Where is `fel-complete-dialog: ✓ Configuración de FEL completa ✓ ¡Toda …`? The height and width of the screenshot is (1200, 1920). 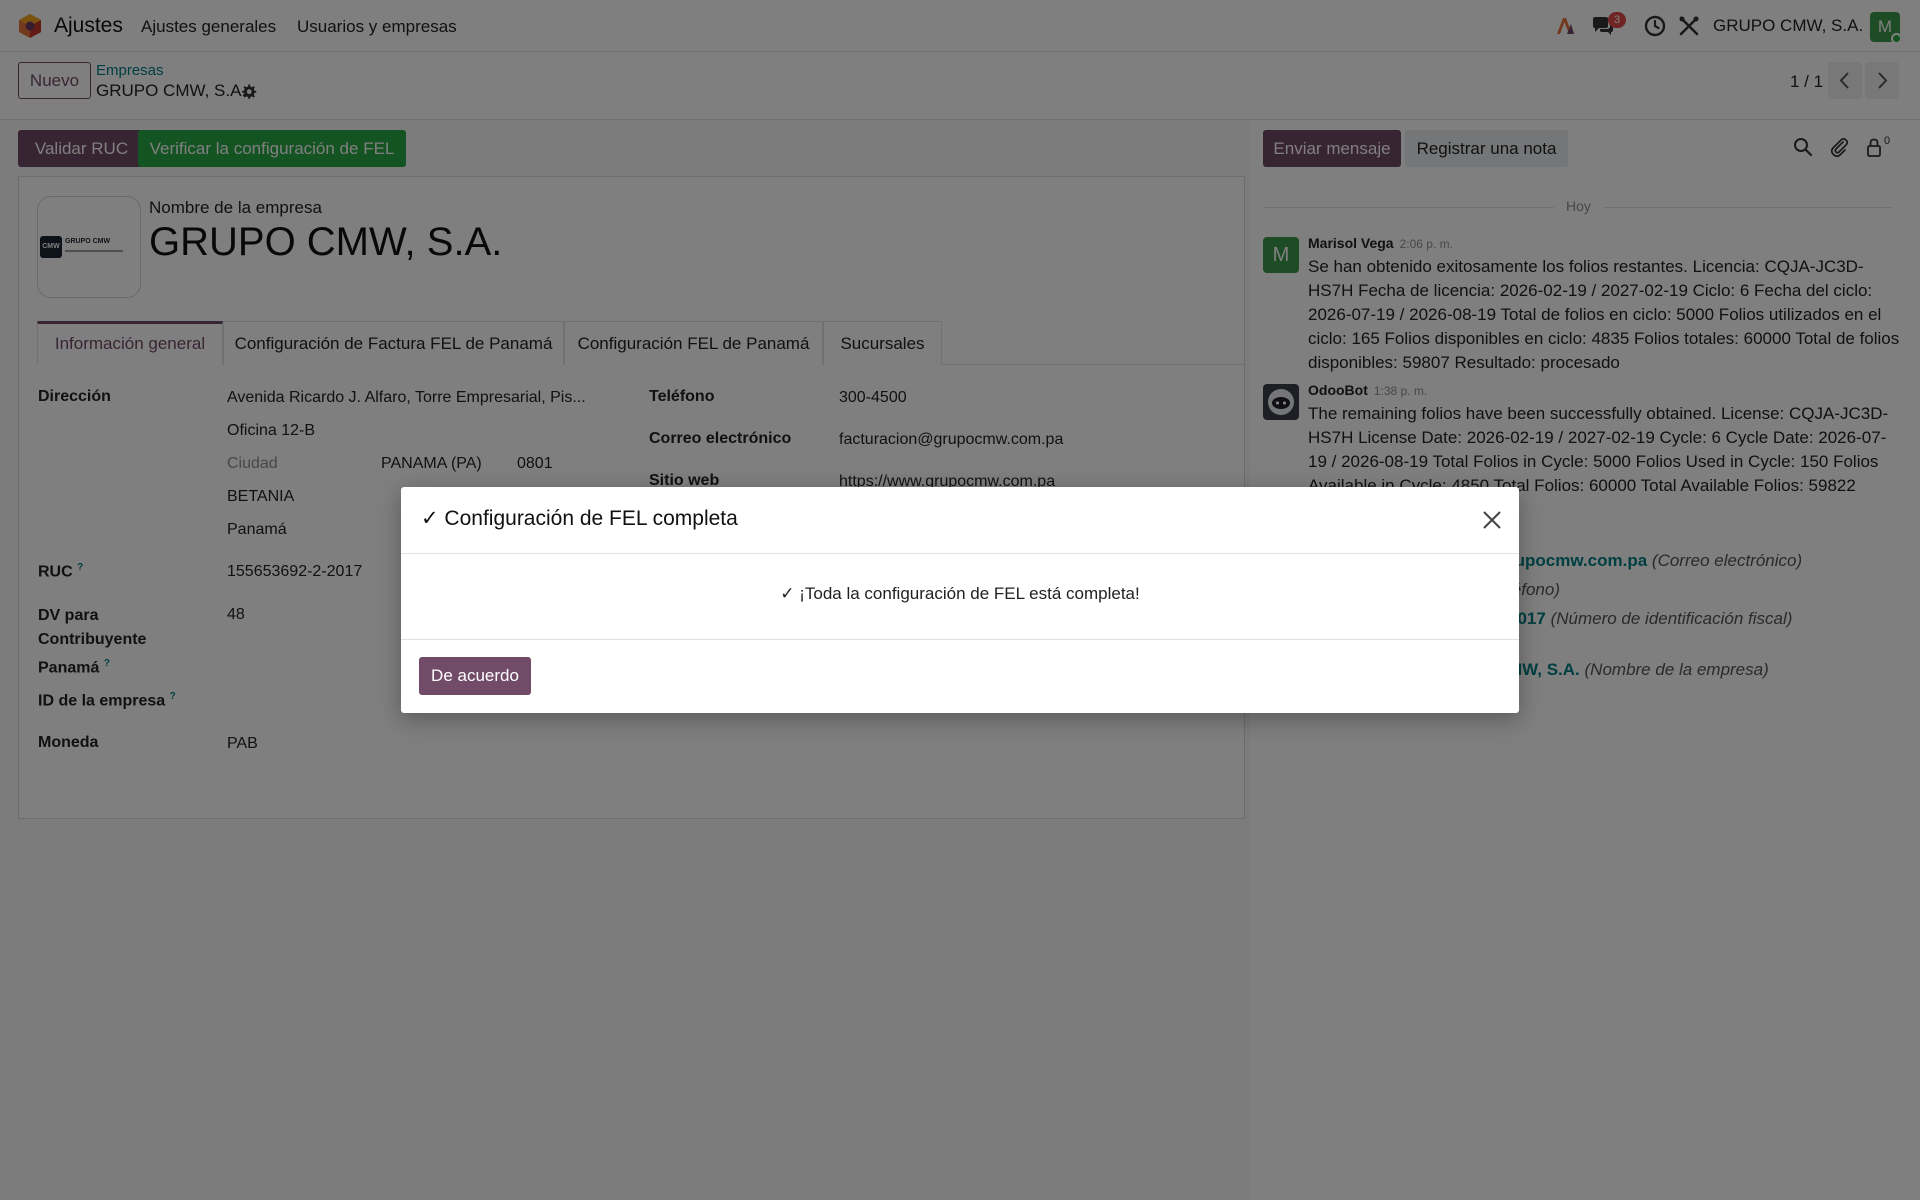
fel-complete-dialog: ✓ Configuración de FEL completa ✓ ¡Toda … is located at coordinates (960, 600).